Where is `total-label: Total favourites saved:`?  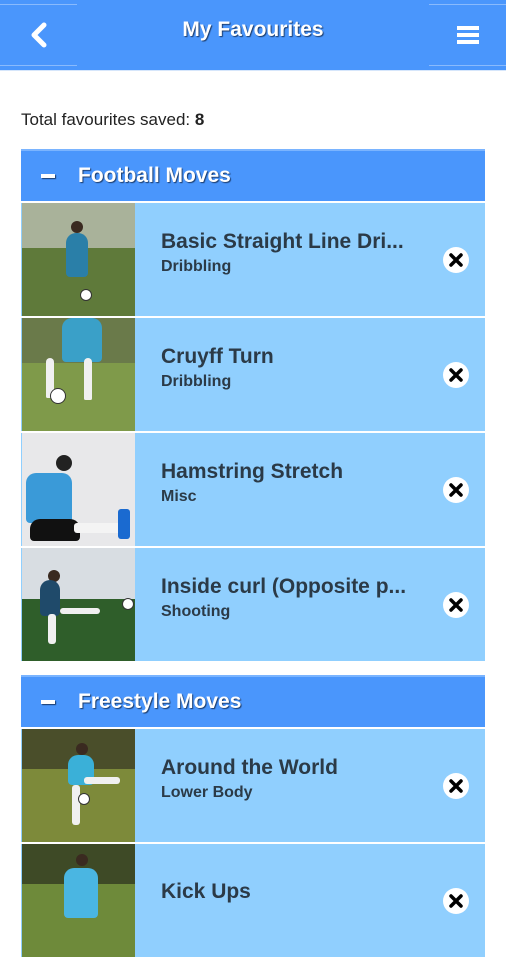
total-label: Total favourites saved: is located at coordinates (108, 119).